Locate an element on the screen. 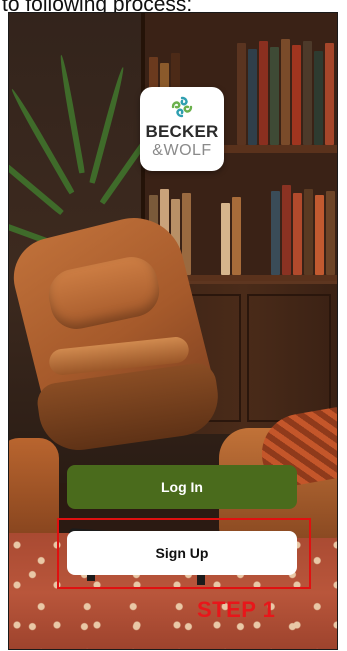 The height and width of the screenshot is (651, 347). app-logo: BECKER &WOLF is located at coordinates (182, 129).